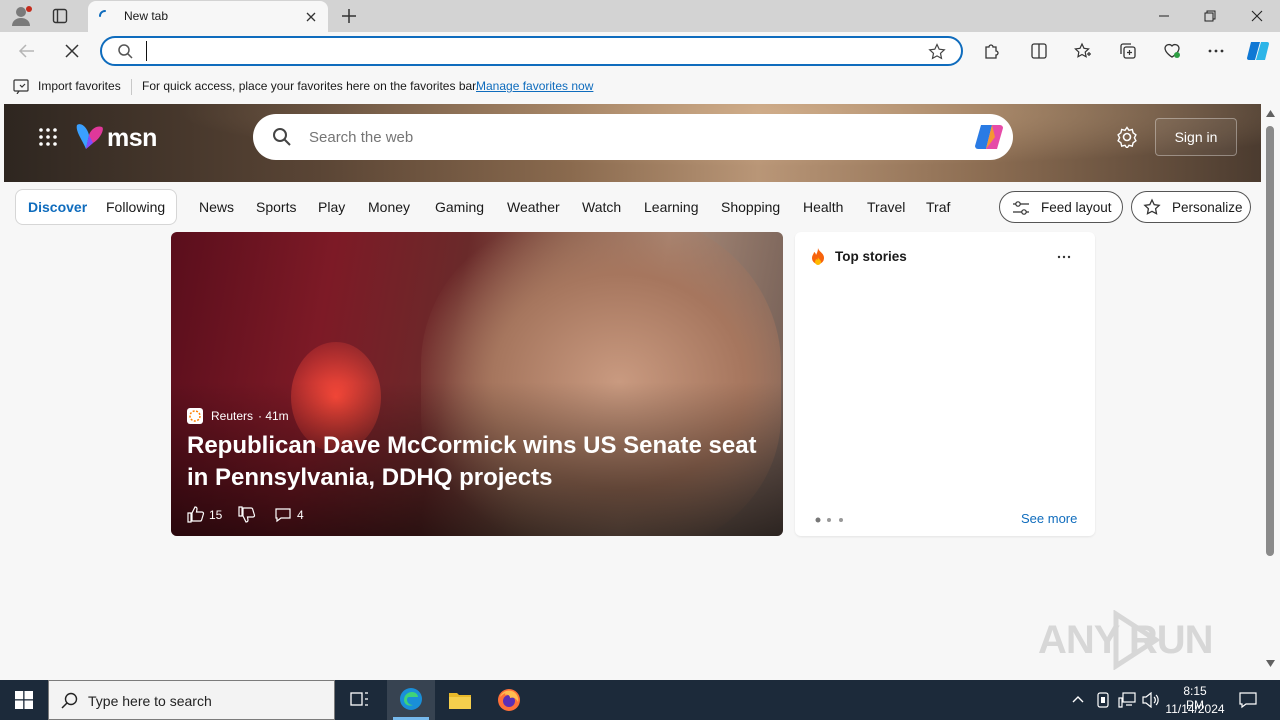 The image size is (1280, 720). What do you see at coordinates (360, 700) in the screenshot?
I see `task-view-icon` at bounding box center [360, 700].